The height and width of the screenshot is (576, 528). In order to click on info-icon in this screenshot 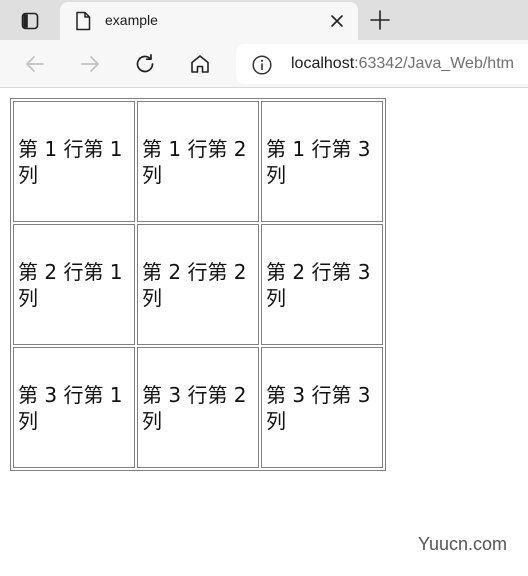, I will do `click(262, 65)`.